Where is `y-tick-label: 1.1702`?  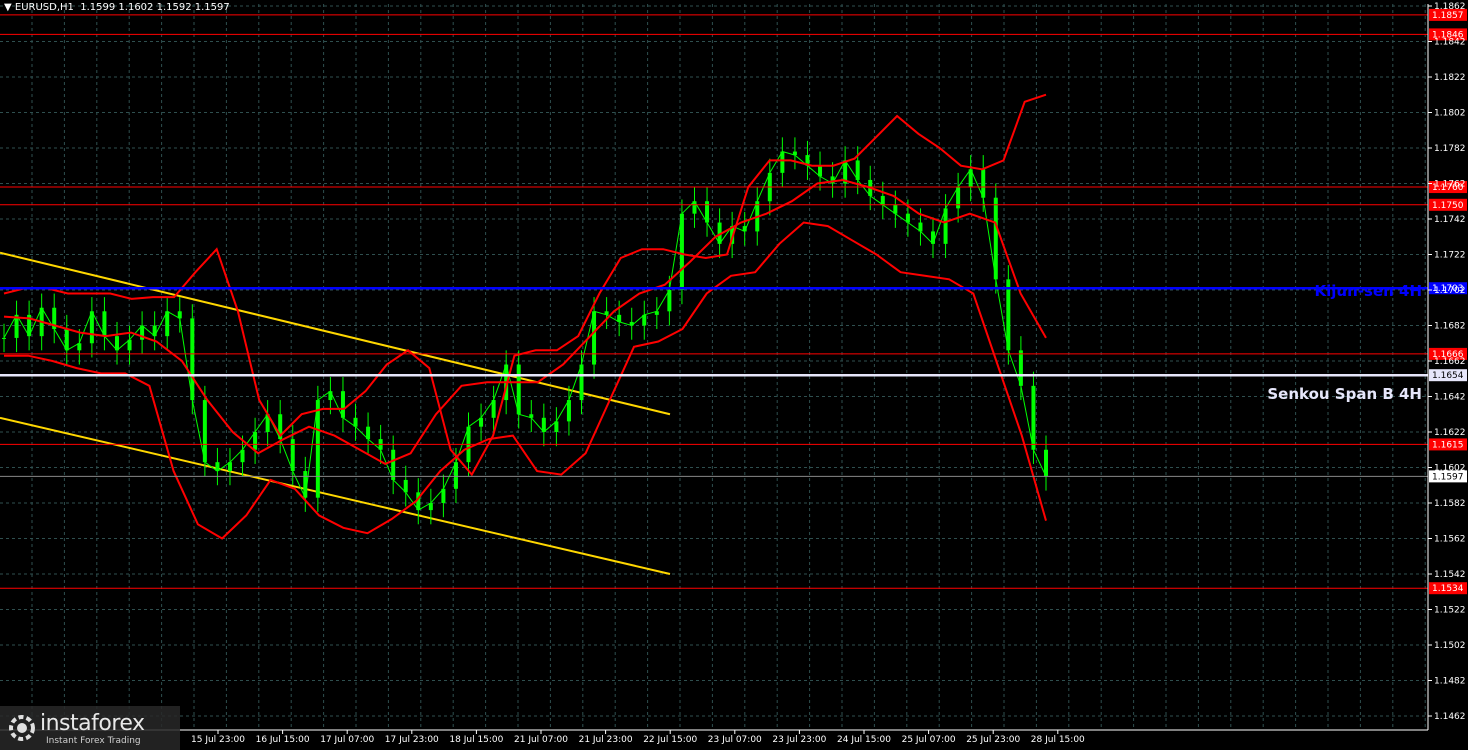 y-tick-label: 1.1702 is located at coordinates (1450, 291).